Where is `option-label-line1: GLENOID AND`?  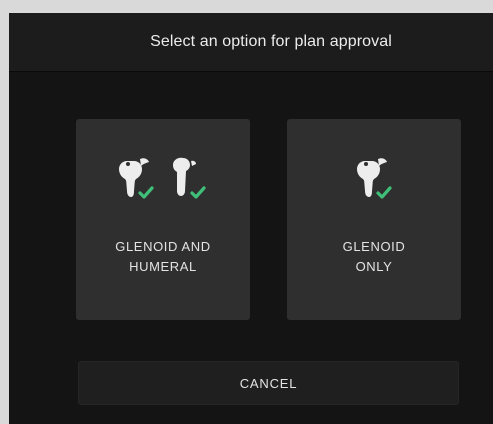
option-label-line1: GLENOID AND is located at coordinates (163, 246).